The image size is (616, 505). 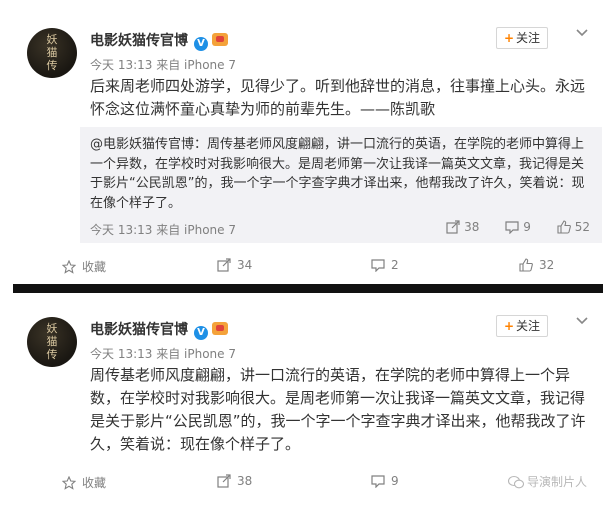 I want to click on comment-button: 2, so click(x=385, y=265).